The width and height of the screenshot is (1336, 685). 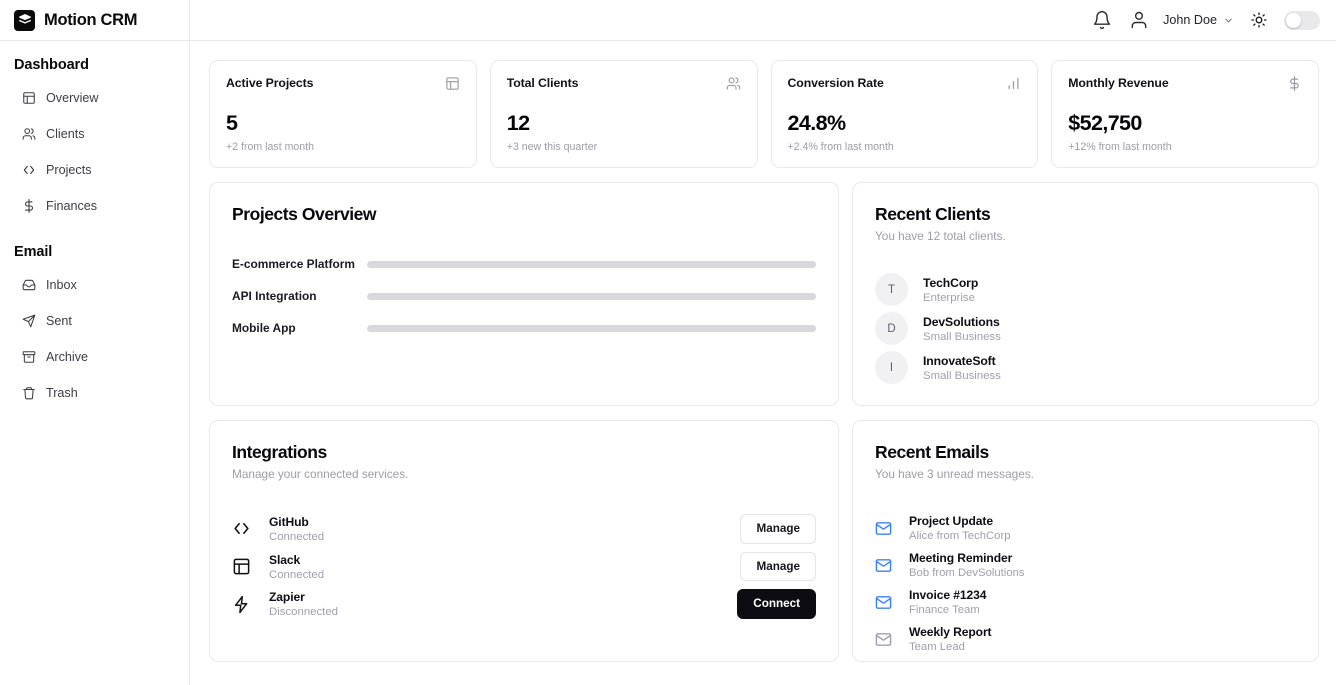 I want to click on user-menu: John Doe, so click(x=1198, y=20).